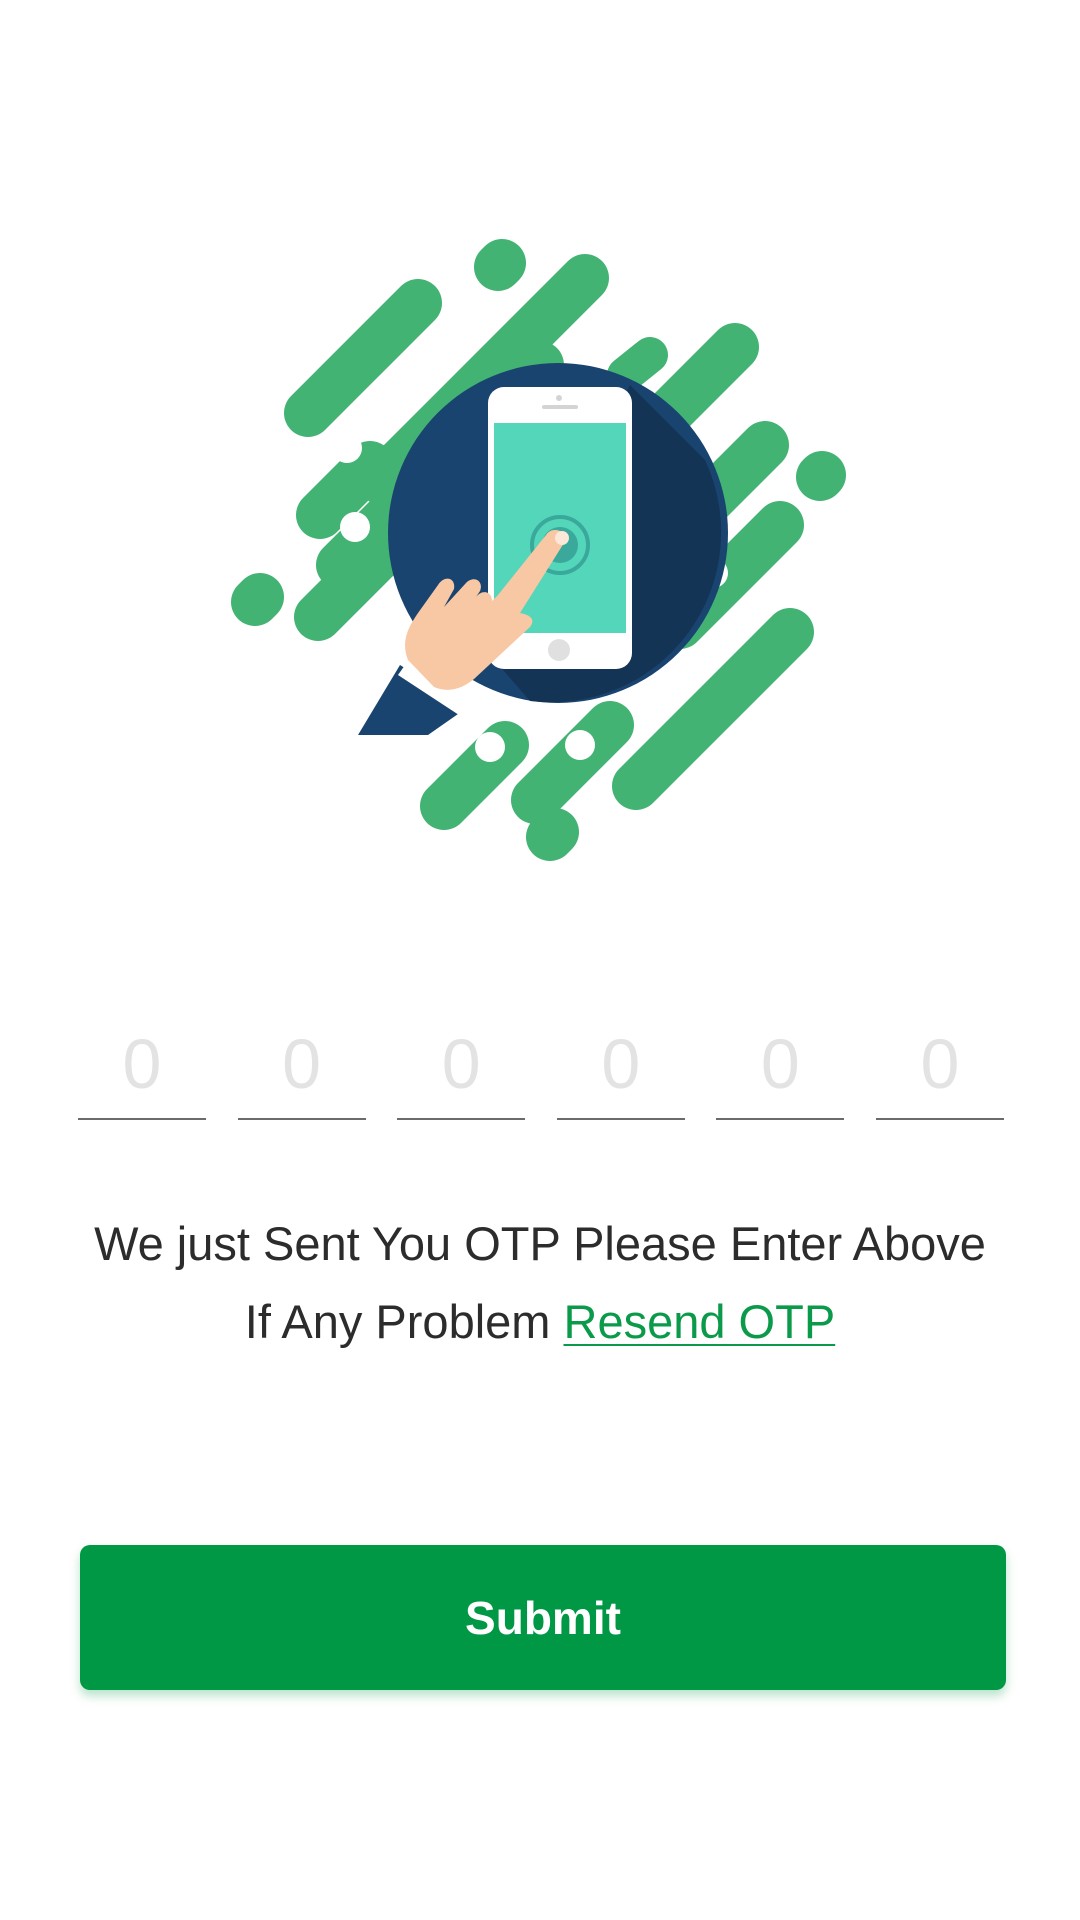 This screenshot has height=1920, width=1080. What do you see at coordinates (397, 1321) in the screenshot?
I see `problem-label: If Any Problem` at bounding box center [397, 1321].